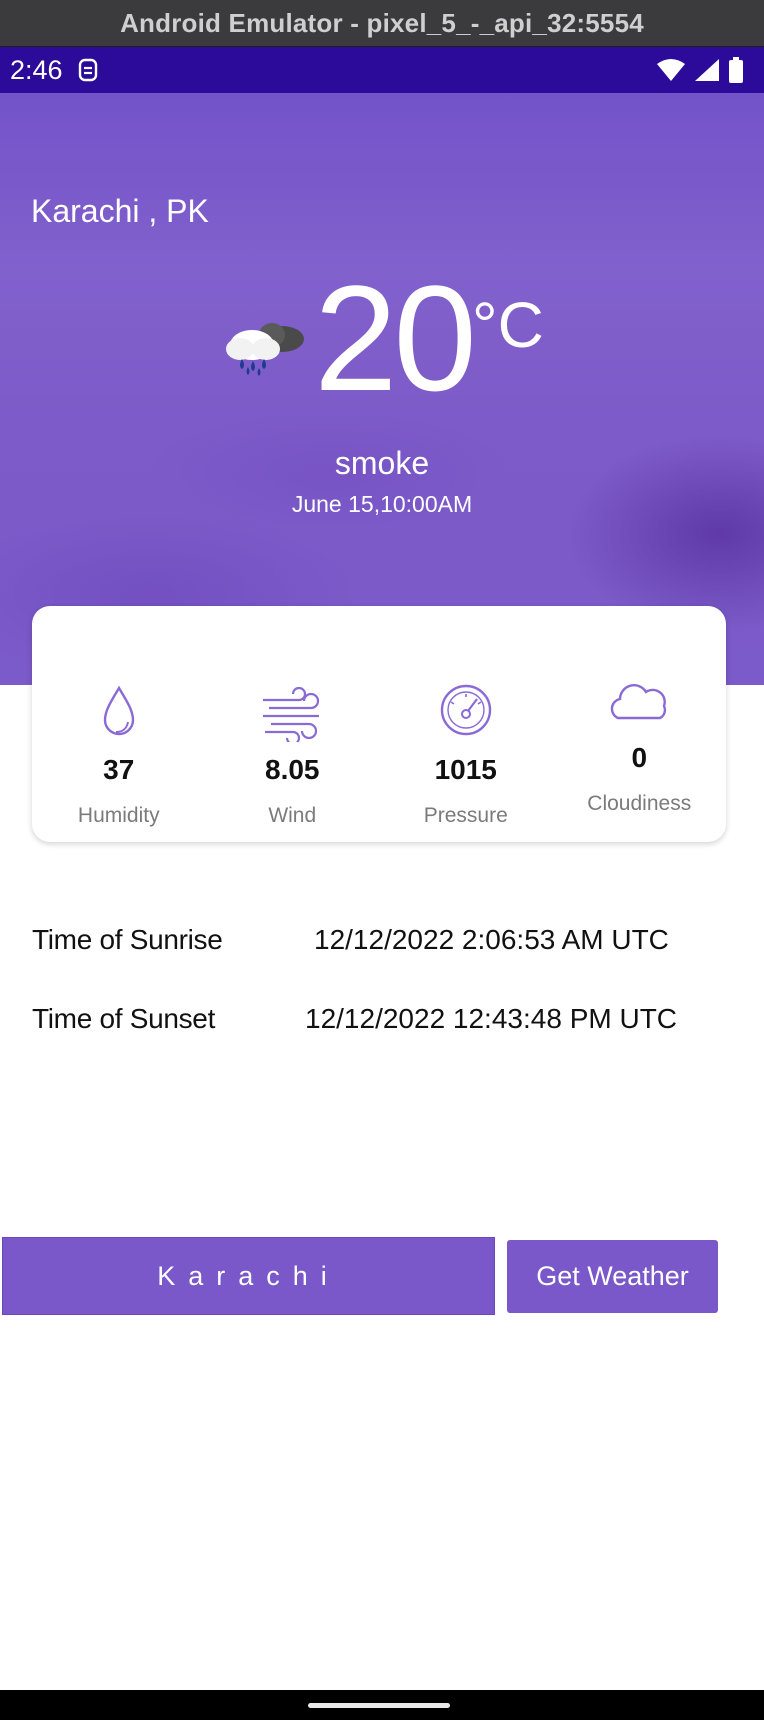 This screenshot has width=764, height=1720. I want to click on weather-condition: smoke, so click(382, 463).